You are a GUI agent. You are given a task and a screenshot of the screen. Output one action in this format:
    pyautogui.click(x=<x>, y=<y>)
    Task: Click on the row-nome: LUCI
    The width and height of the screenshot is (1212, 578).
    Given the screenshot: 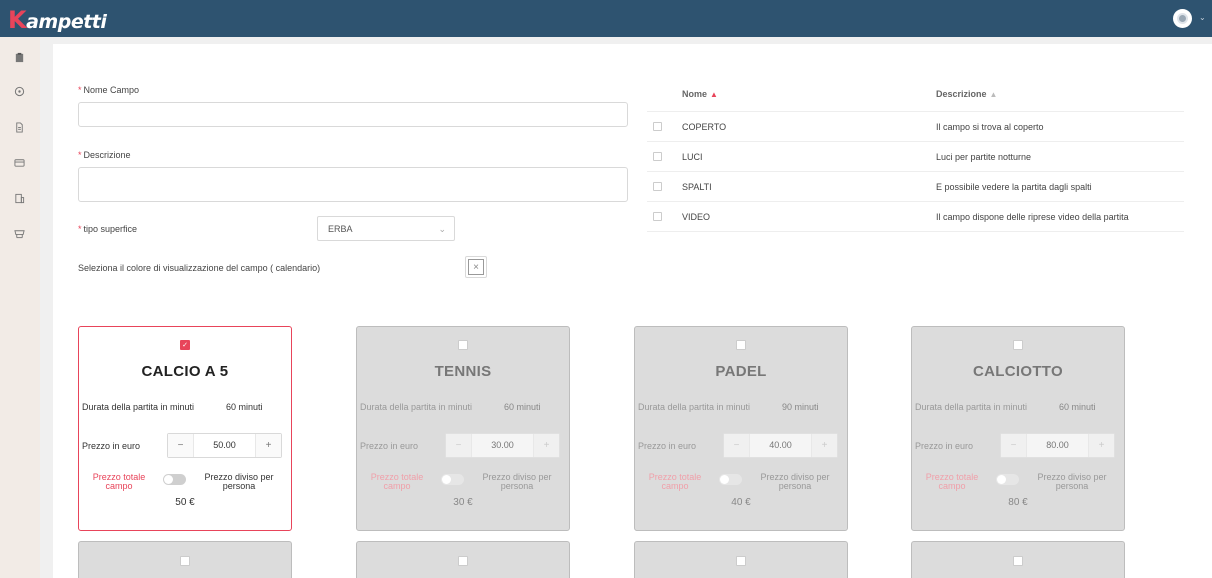 What is the action you would take?
    pyautogui.click(x=692, y=157)
    